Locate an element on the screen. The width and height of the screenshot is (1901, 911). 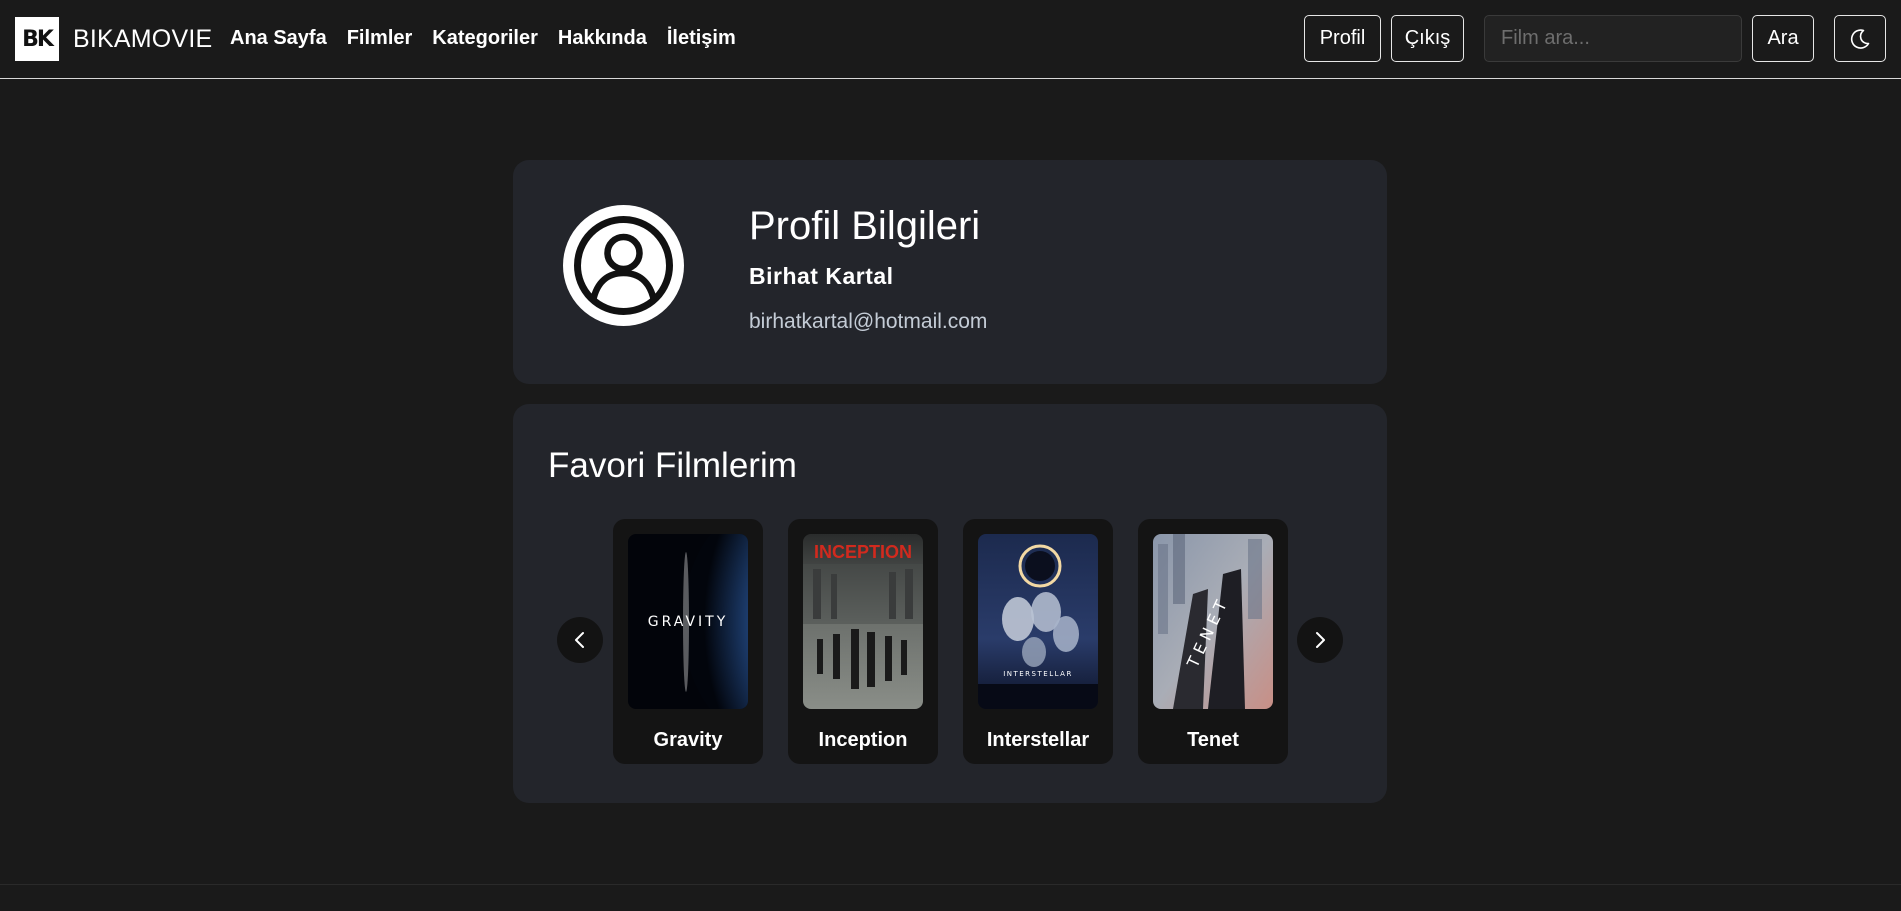
movie-card-interstellar: INTERSTELLAR Interstellar is located at coordinates (1038, 641).